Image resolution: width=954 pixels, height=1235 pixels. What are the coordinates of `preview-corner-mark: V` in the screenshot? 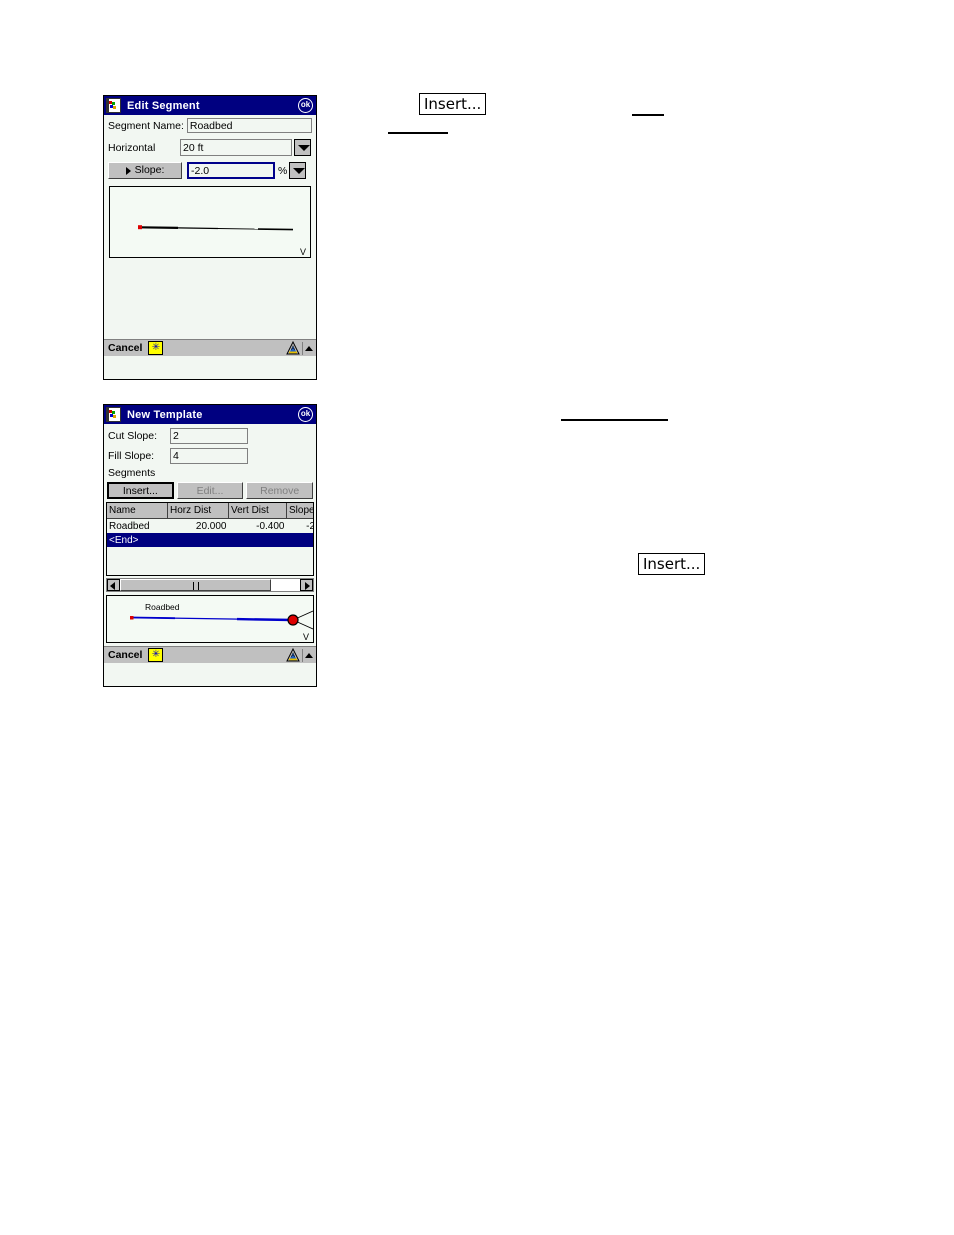 It's located at (305, 637).